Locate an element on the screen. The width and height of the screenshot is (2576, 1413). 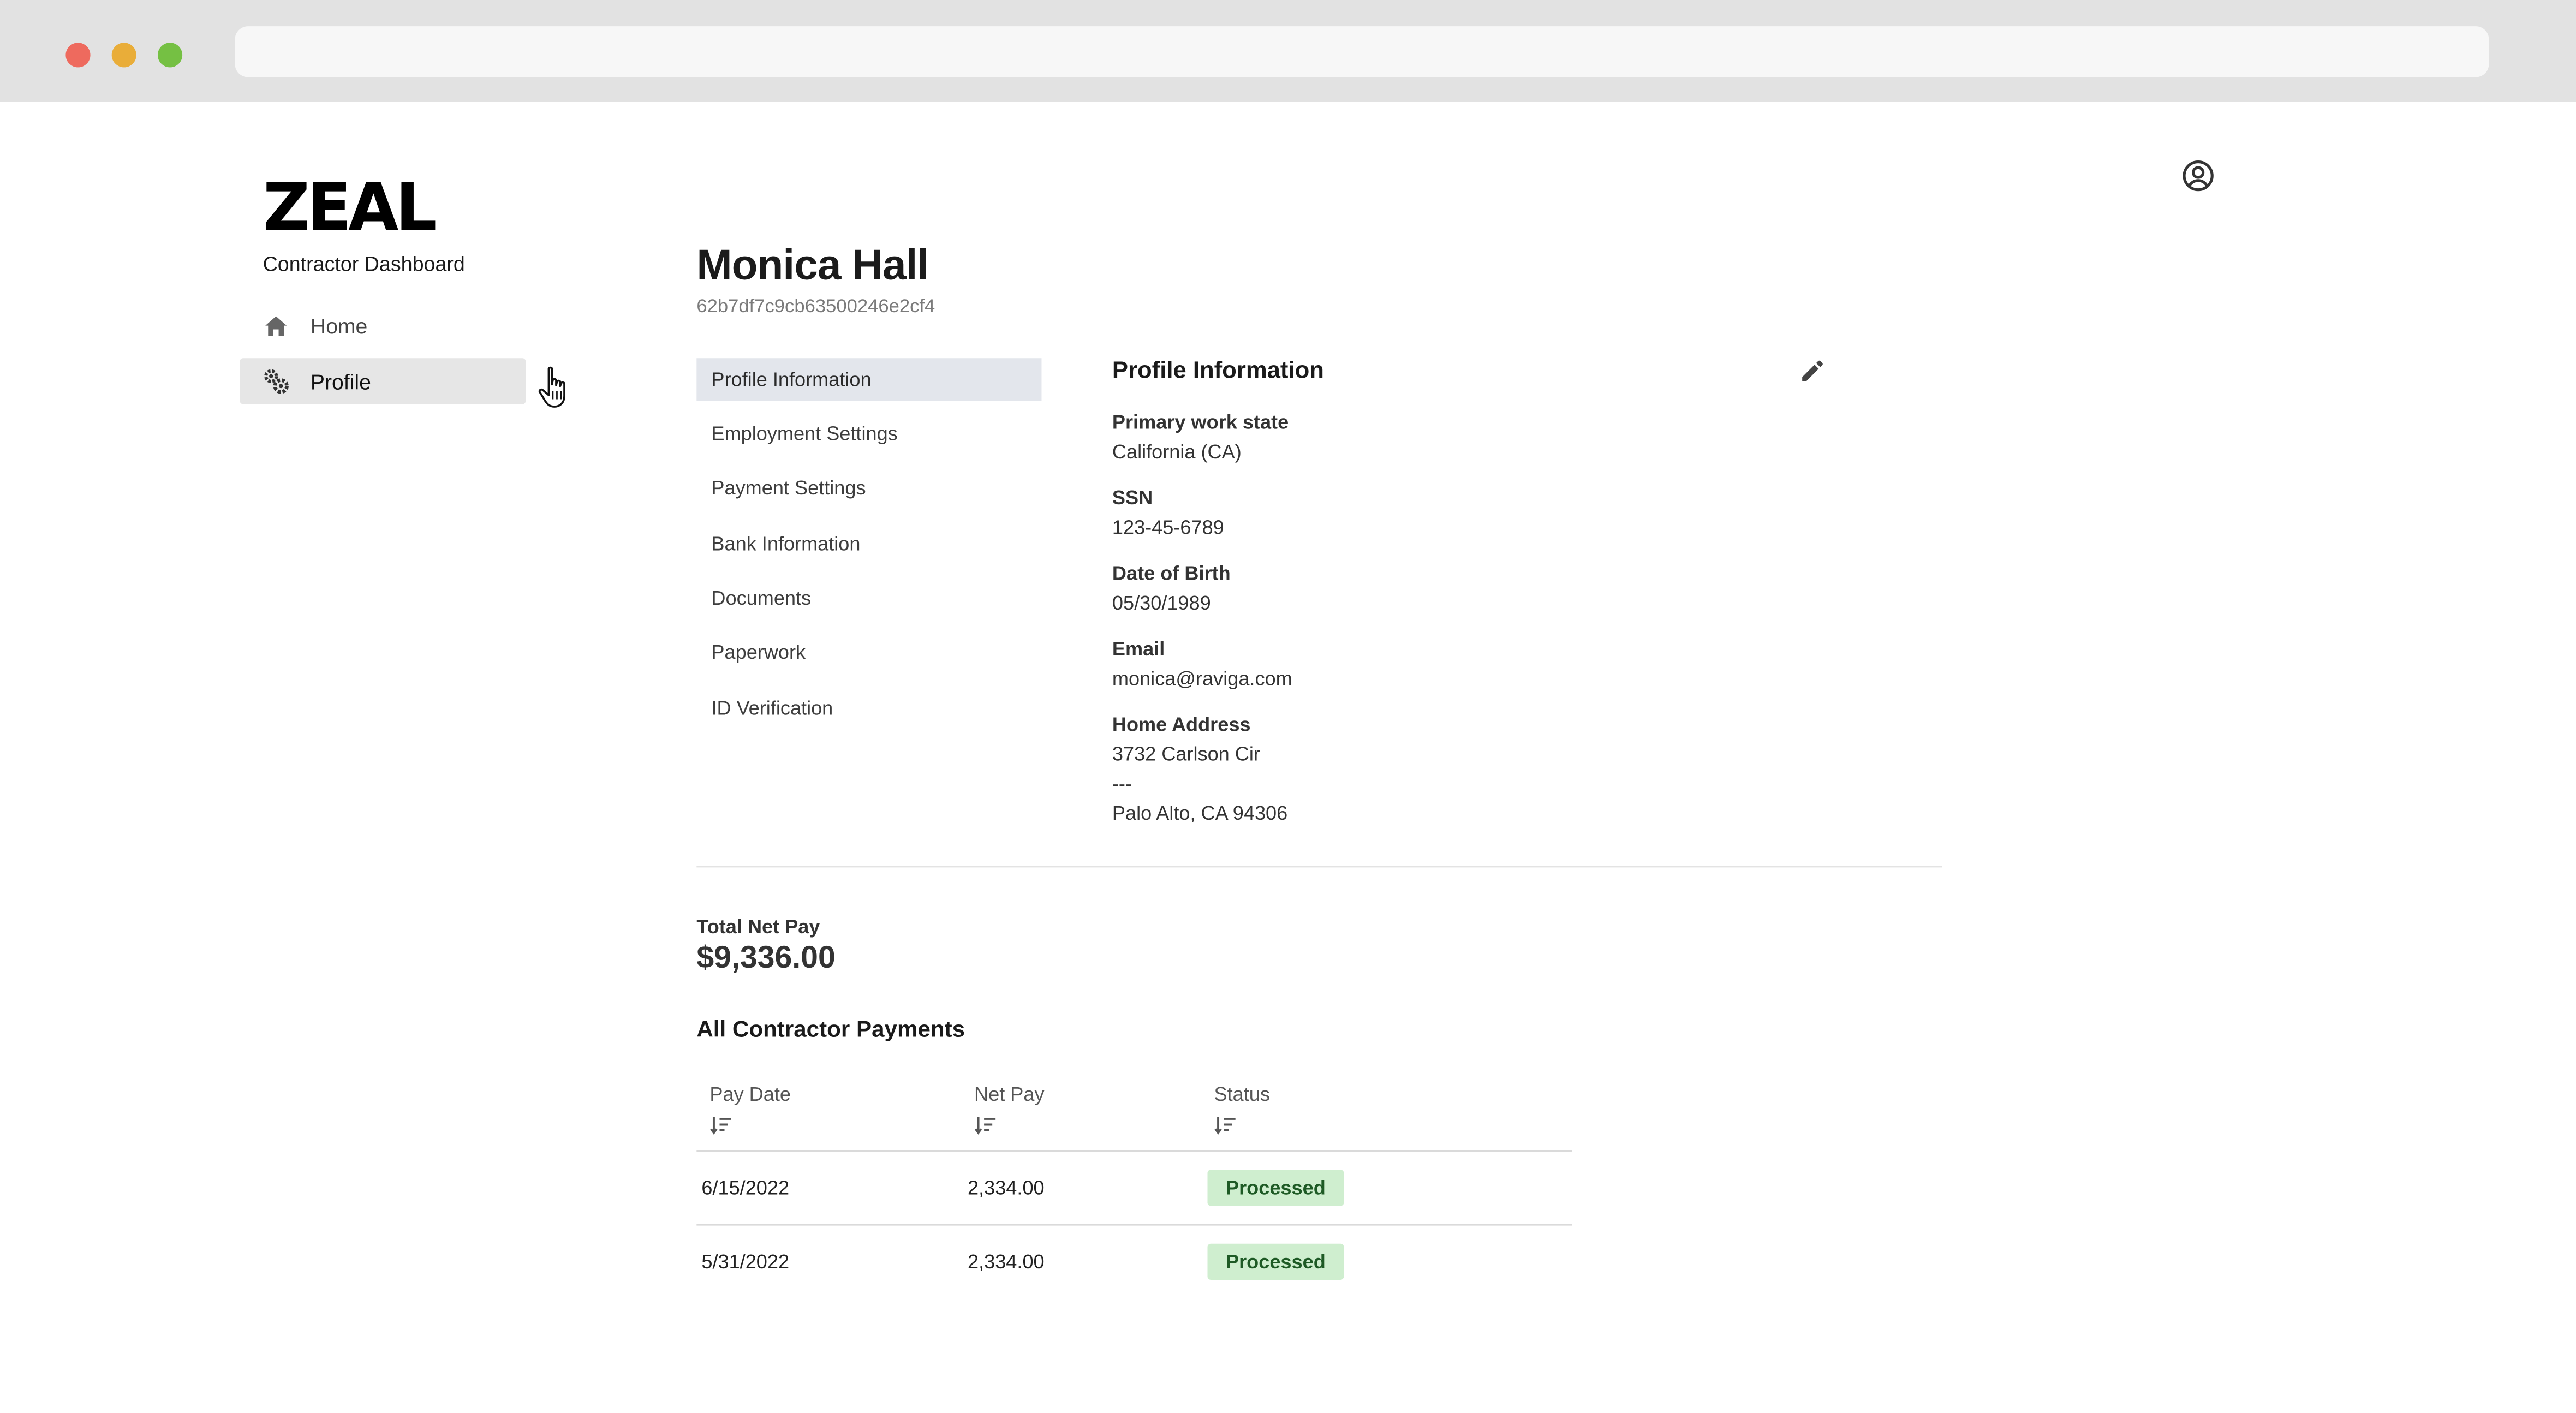
edit-pencil-icon is located at coordinates (1812, 371).